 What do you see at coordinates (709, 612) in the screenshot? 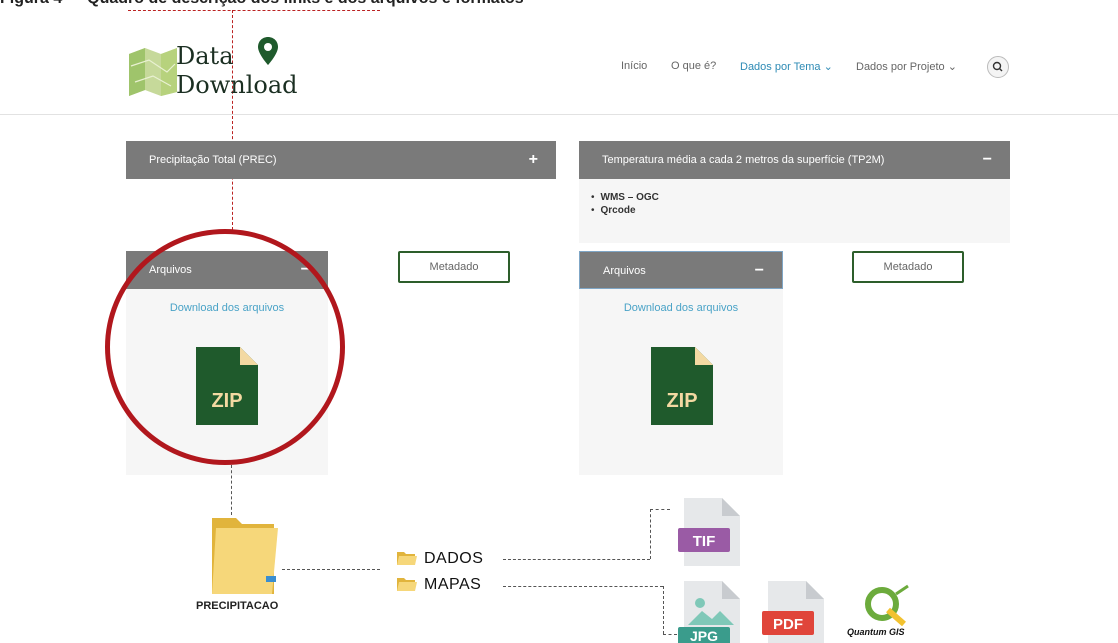
I see `jpg-file-icon: JPG` at bounding box center [709, 612].